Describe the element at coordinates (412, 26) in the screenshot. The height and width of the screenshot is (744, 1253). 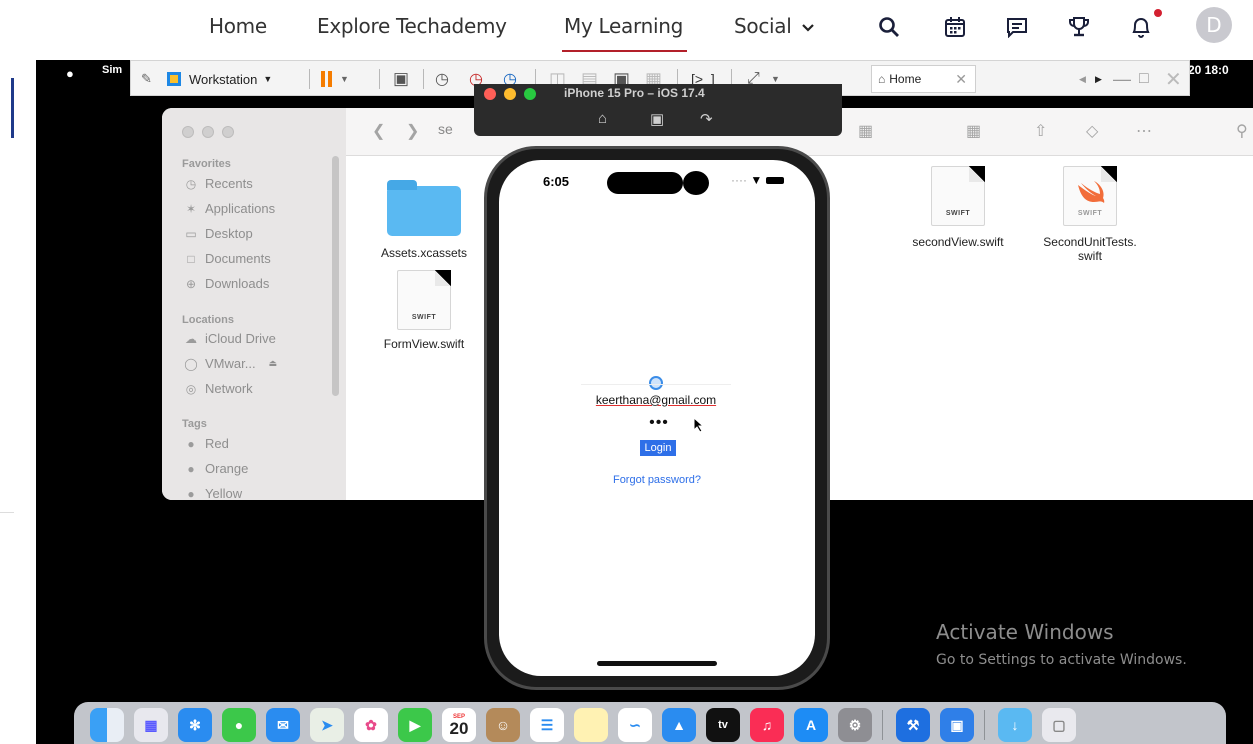
I see `nav-explore-link: Explore Techademy` at that location.